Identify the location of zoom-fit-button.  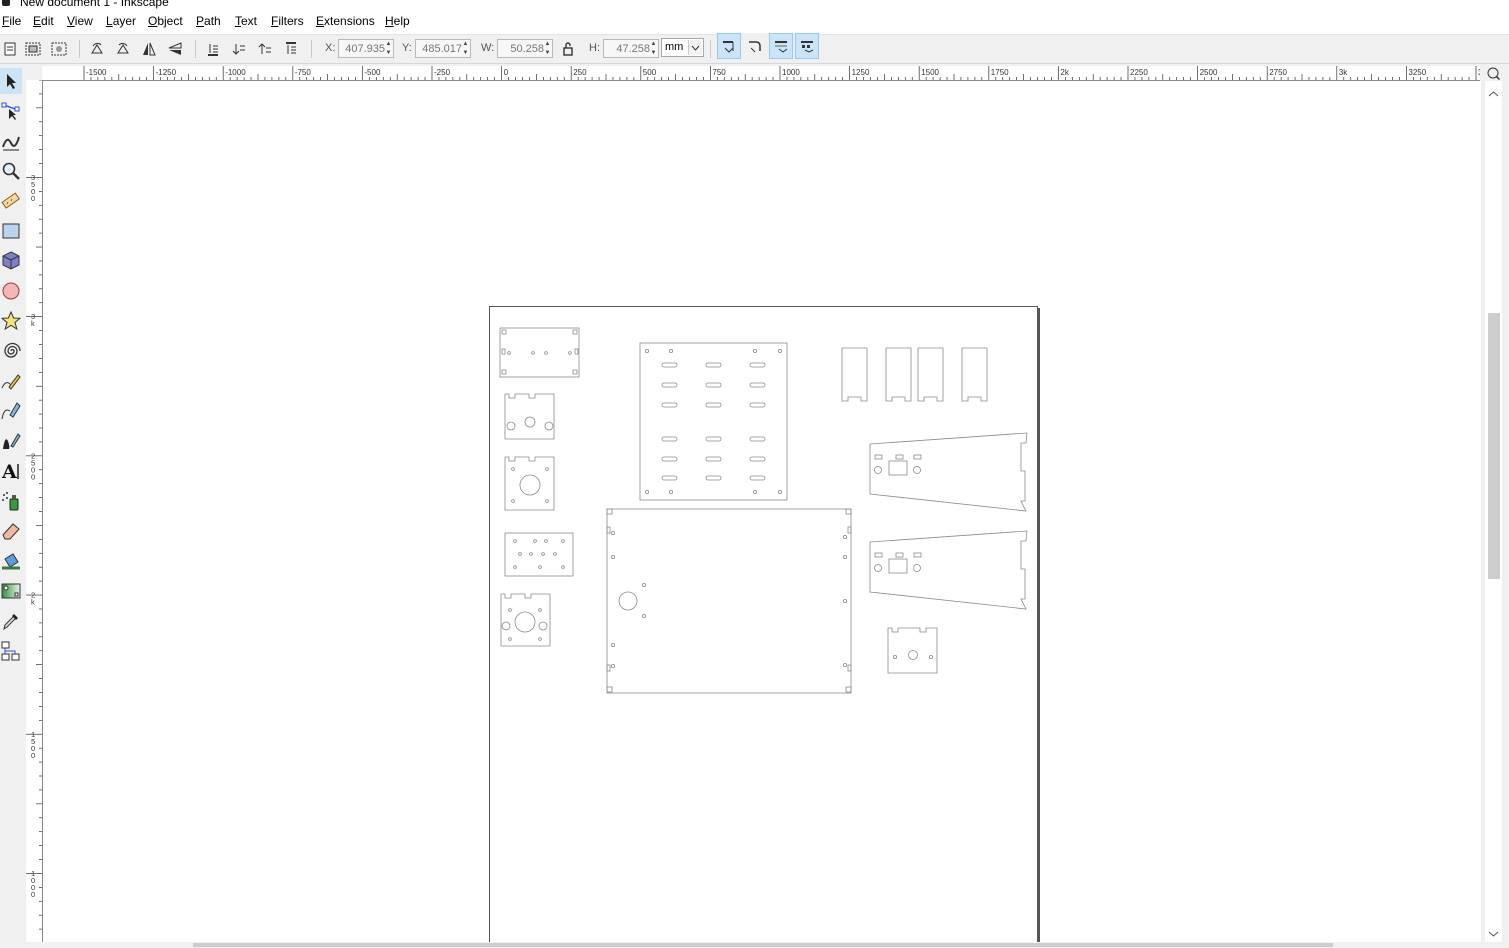
(1493, 73).